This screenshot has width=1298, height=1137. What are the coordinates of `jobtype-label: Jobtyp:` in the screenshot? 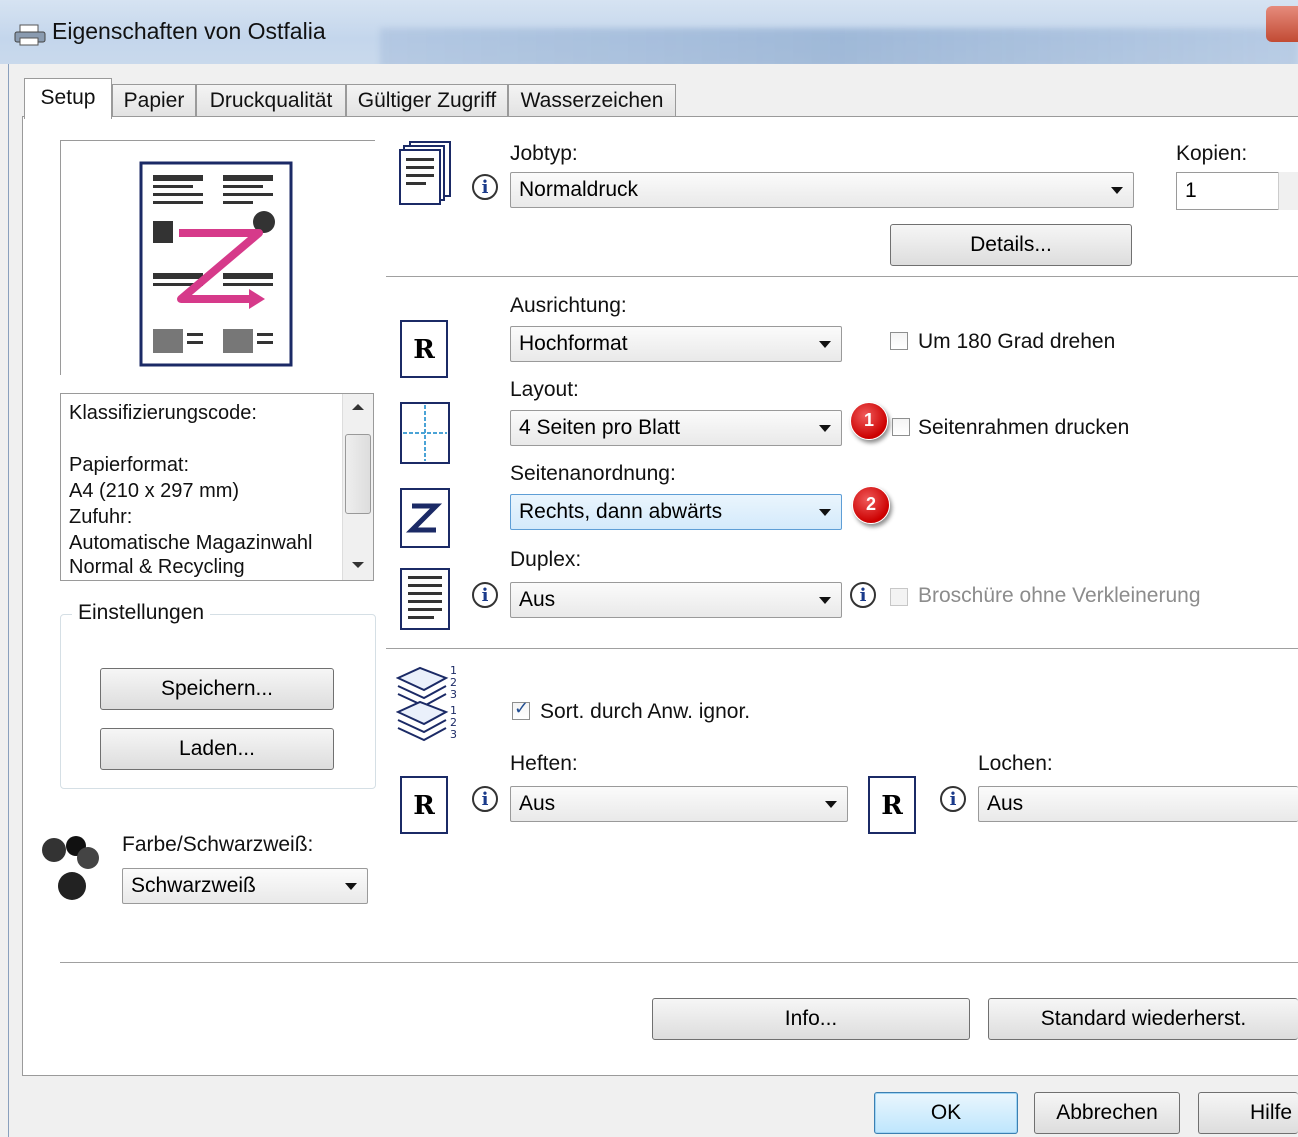 It's located at (544, 153).